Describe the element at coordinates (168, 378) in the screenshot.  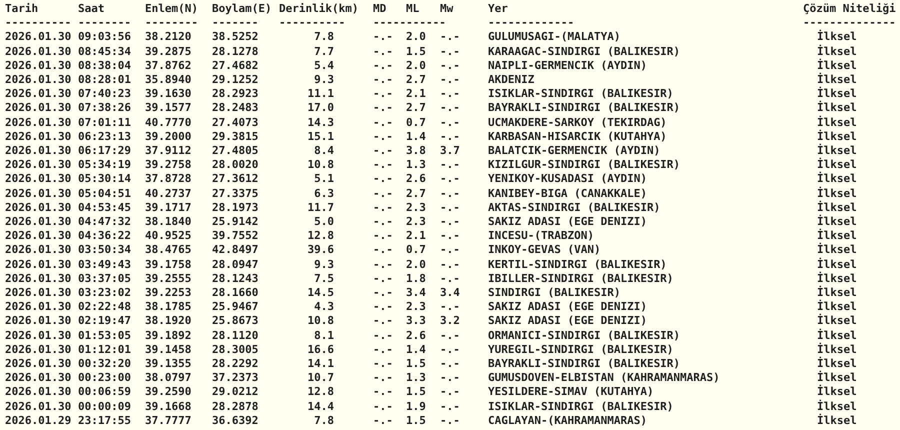
I see `table-cell: 38.0797` at that location.